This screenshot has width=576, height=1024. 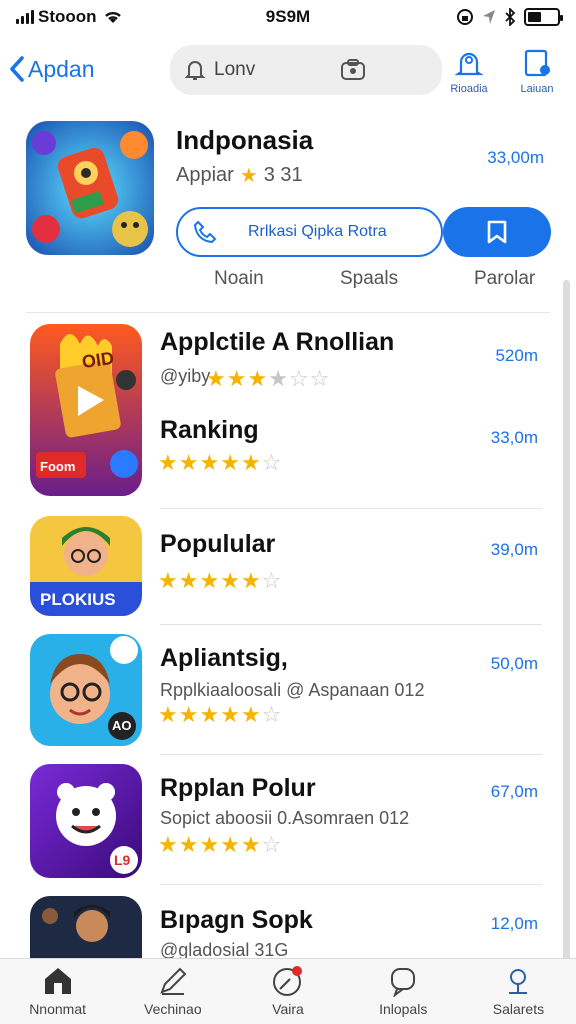 I want to click on app-title: Rpplan Polur, so click(x=238, y=788).